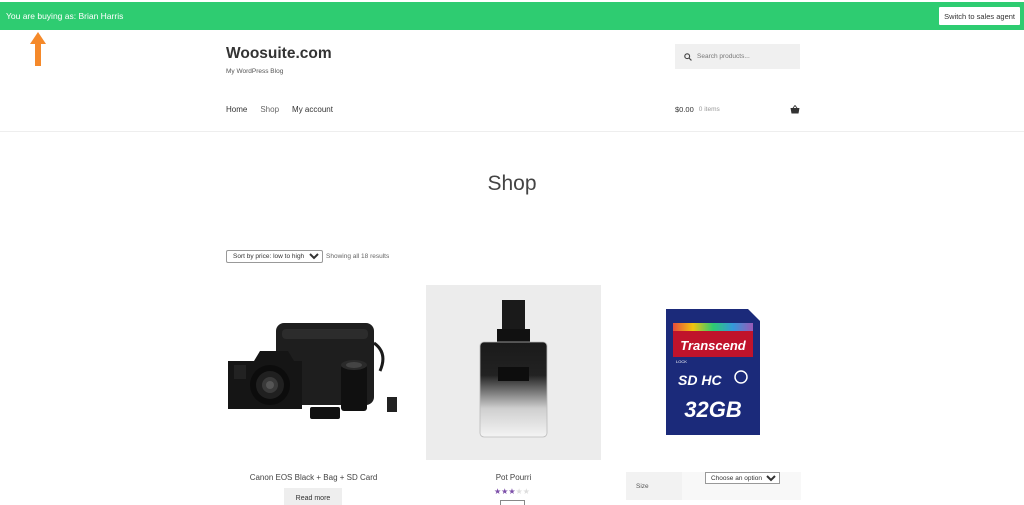  Describe the element at coordinates (286, 109) in the screenshot. I see `main-nav: Home Shop My account` at that location.